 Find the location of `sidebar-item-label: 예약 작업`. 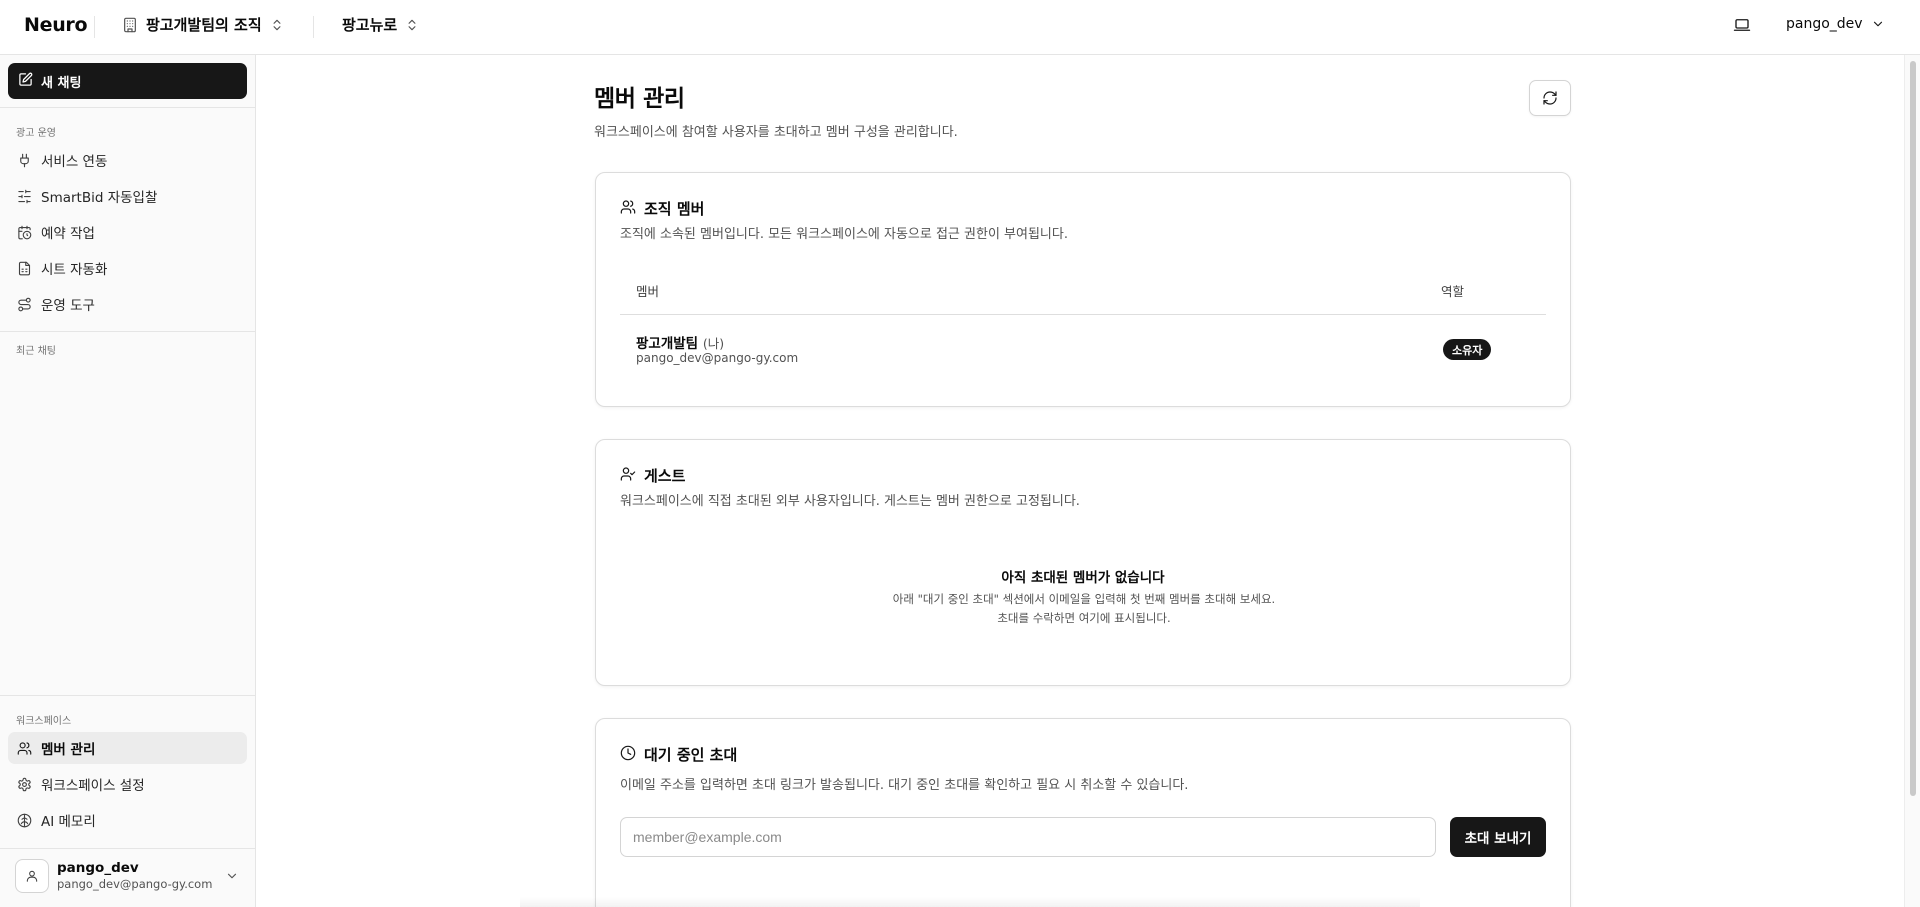

sidebar-item-label: 예약 작업 is located at coordinates (68, 234).